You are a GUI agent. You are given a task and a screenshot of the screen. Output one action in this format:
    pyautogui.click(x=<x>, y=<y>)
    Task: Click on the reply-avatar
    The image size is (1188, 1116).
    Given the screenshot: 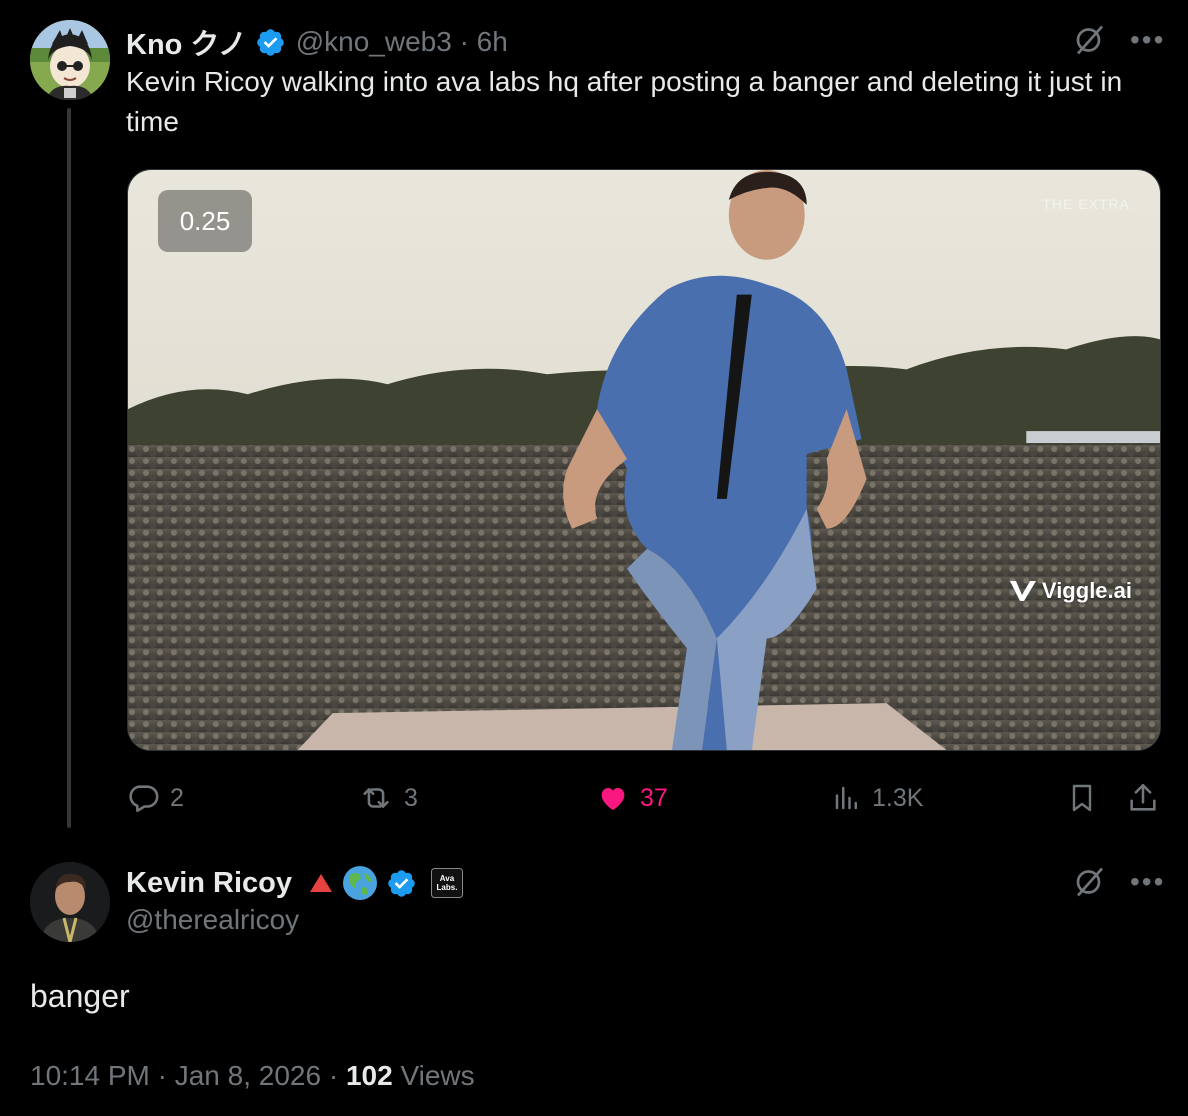 What is the action you would take?
    pyautogui.click(x=70, y=902)
    